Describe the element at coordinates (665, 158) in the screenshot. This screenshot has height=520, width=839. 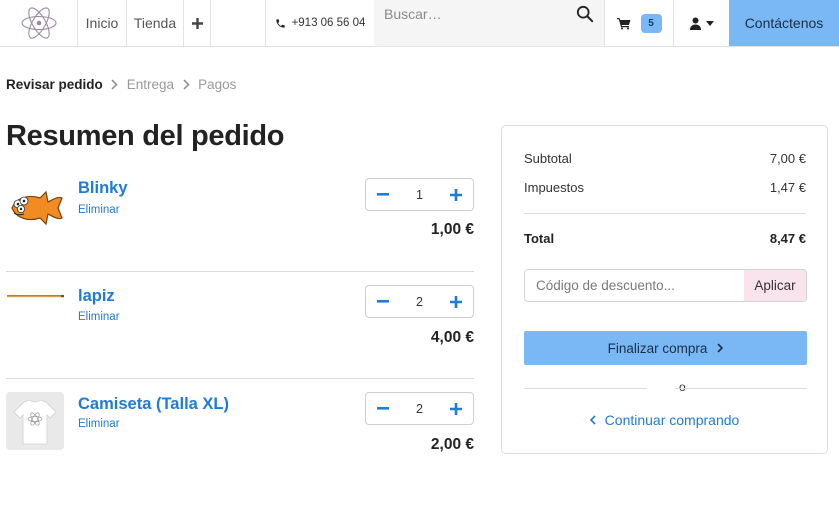
I see `subtotal-row: Subtotal 7,00 €` at that location.